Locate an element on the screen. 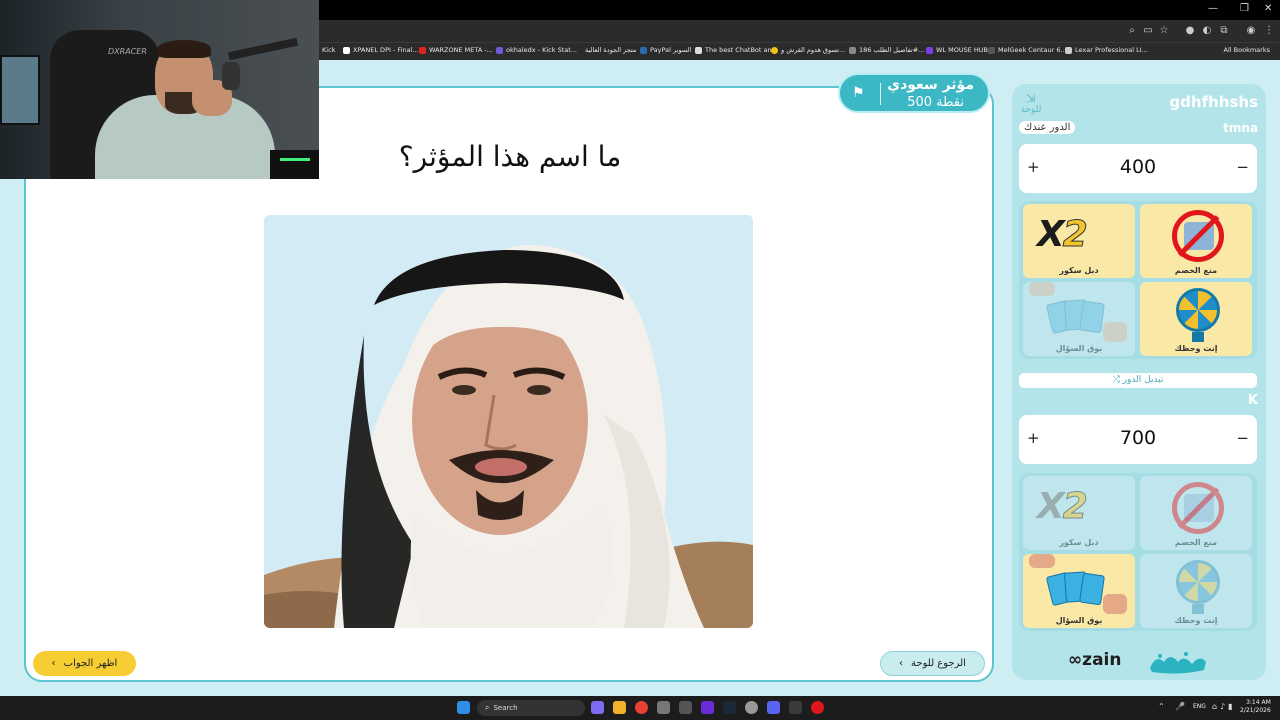 The height and width of the screenshot is (720, 1280). bookmark-item: متجر الجودة العالية is located at coordinates (610, 50).